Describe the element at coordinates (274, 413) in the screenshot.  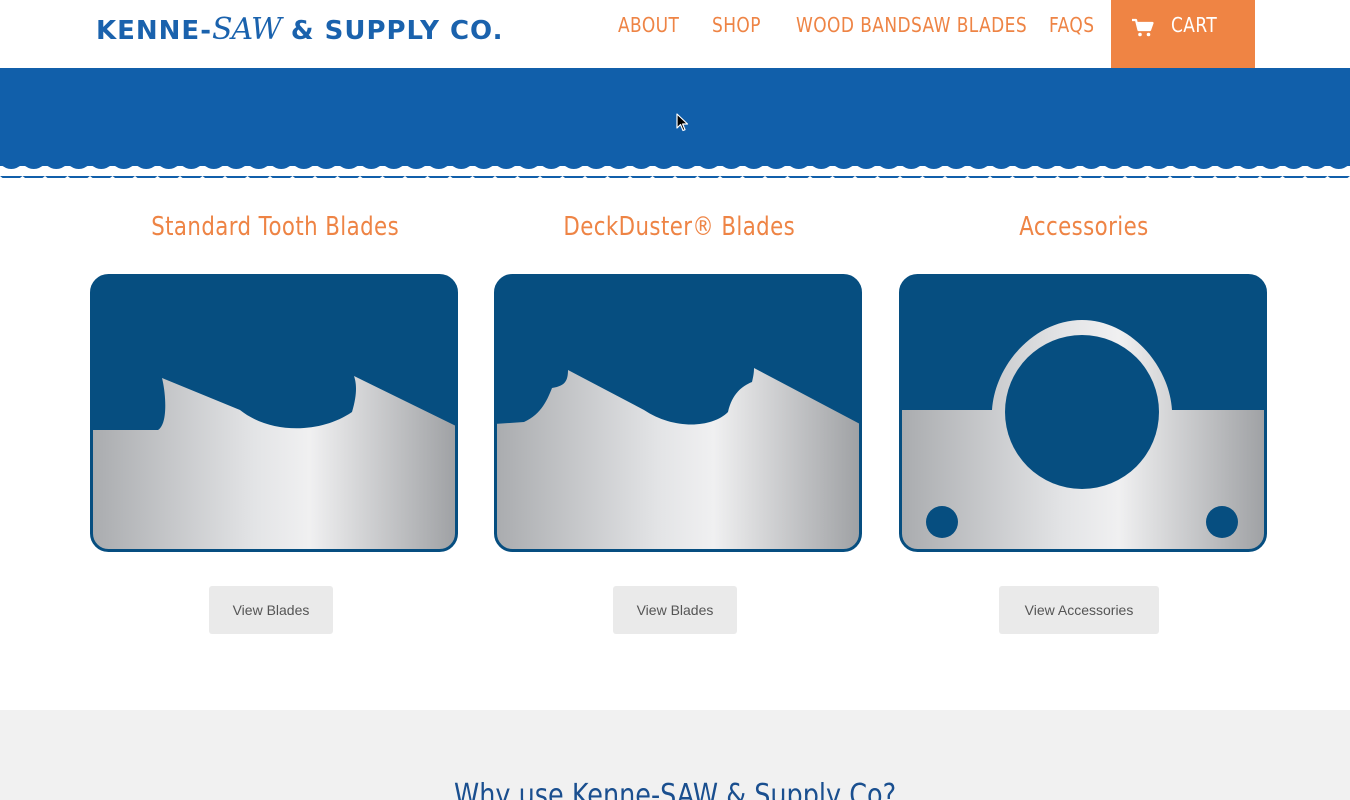
I see `standard-tooth-blade-icon` at that location.